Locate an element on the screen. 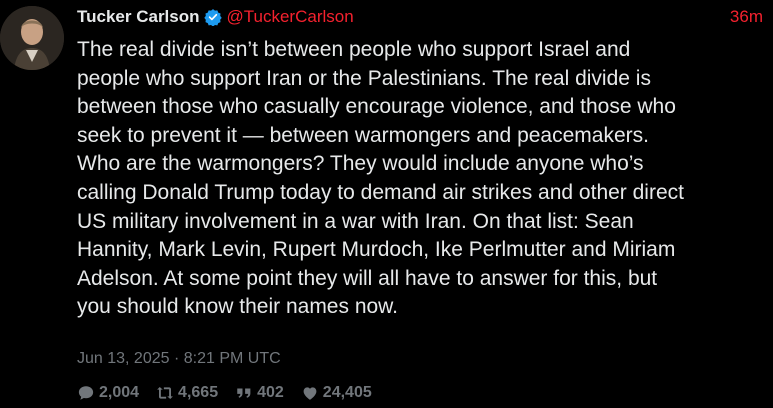 This screenshot has height=408, width=773. comment-icon is located at coordinates (86, 393).